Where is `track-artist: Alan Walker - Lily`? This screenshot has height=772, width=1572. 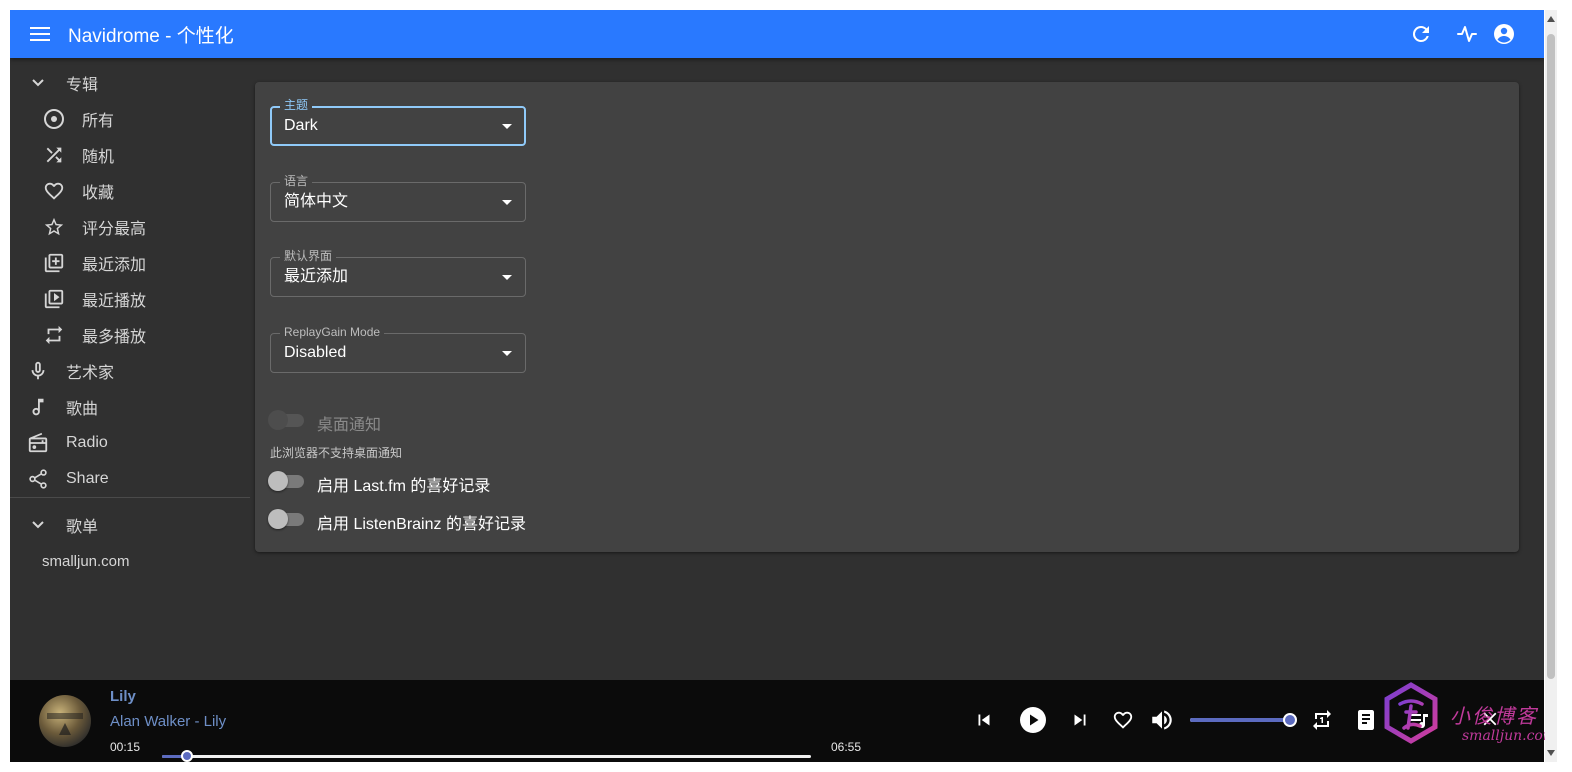
track-artist: Alan Walker - Lily is located at coordinates (168, 721).